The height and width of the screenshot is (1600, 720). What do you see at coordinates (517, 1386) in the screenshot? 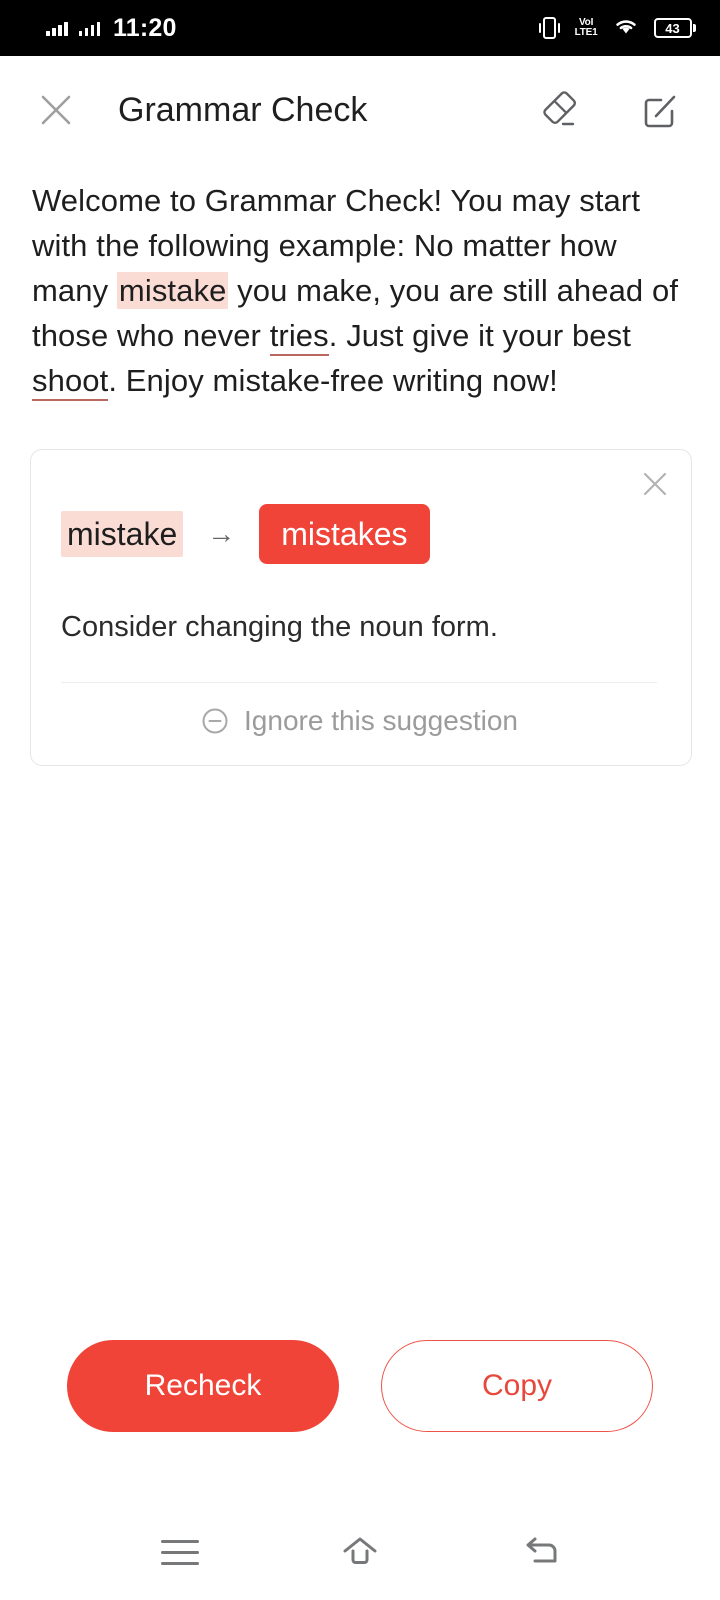
I see `copy-button: Copy` at bounding box center [517, 1386].